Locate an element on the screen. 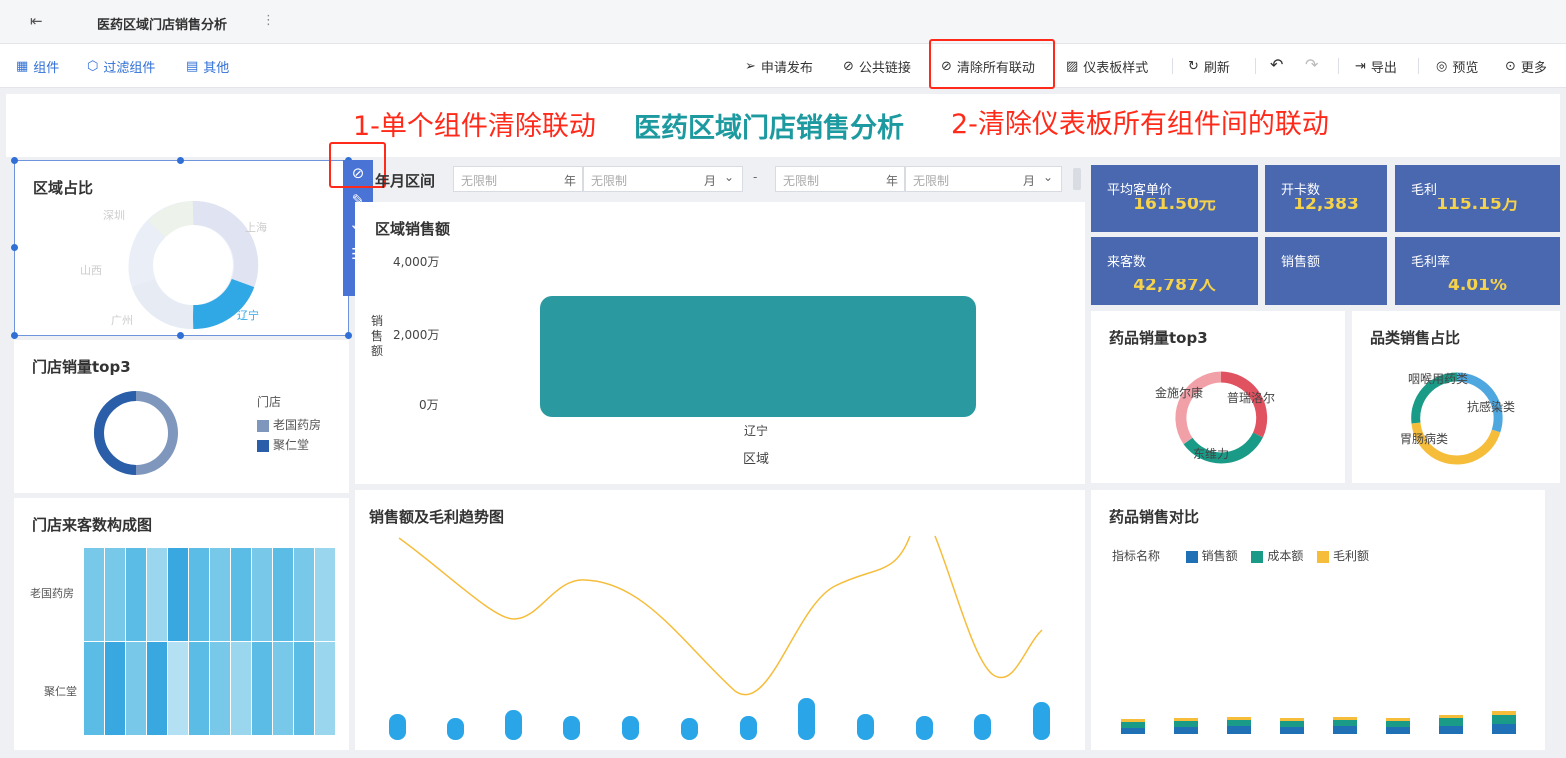 Image resolution: width=1566 pixels, height=758 pixels. donut-slice-liaoning is located at coordinates (223, 303).